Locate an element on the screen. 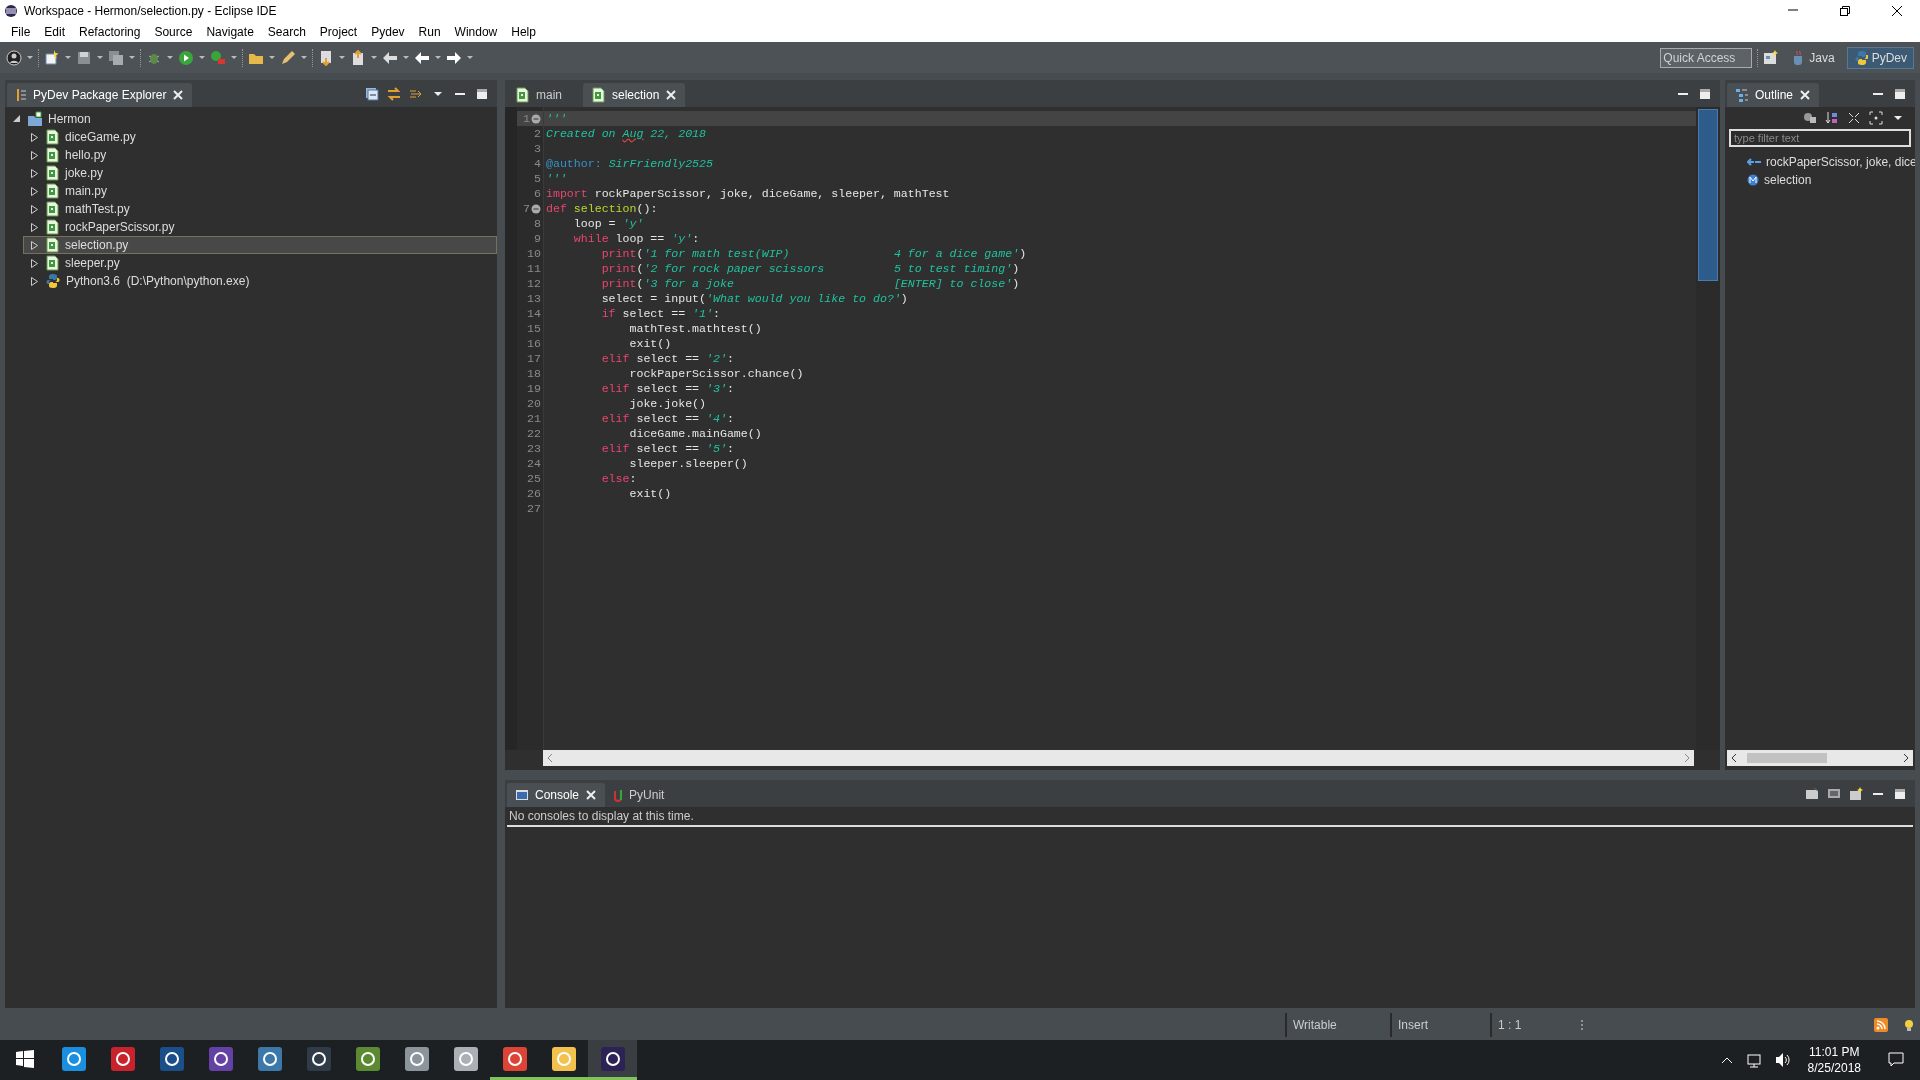  menu-item: Window is located at coordinates (476, 32).